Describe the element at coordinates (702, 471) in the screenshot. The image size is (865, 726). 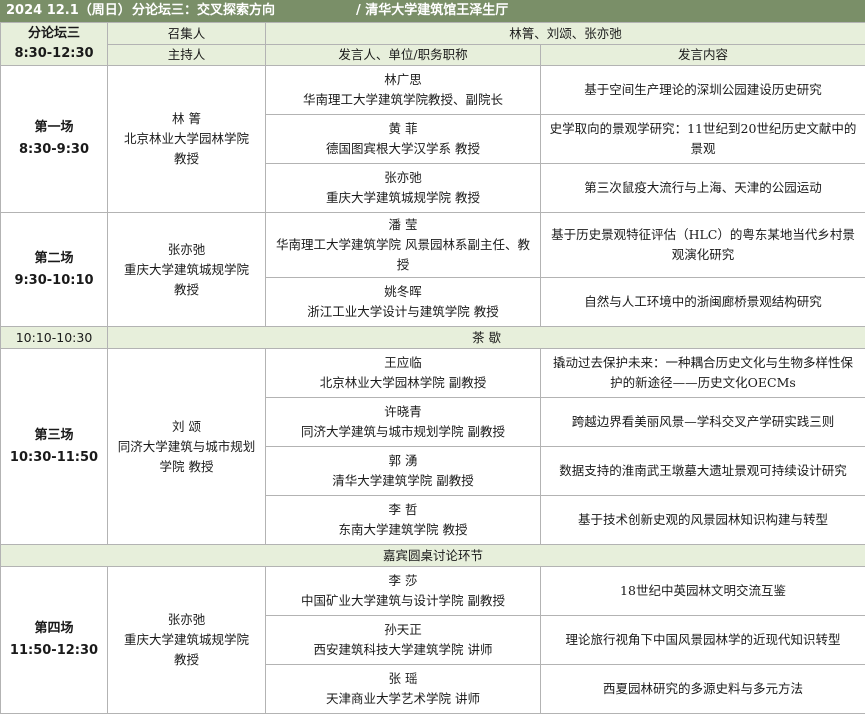
I see `talk-topic: 数据支持的淮南武王墩墓大遗址景观可持续设计研究` at that location.